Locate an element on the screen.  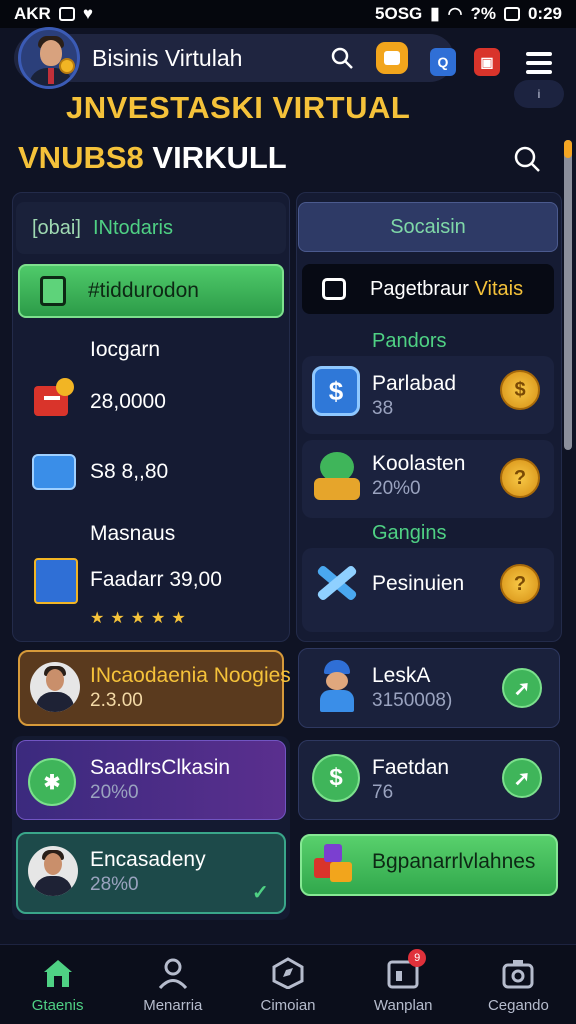
tab-social: Socaisin is located at coordinates (428, 227).